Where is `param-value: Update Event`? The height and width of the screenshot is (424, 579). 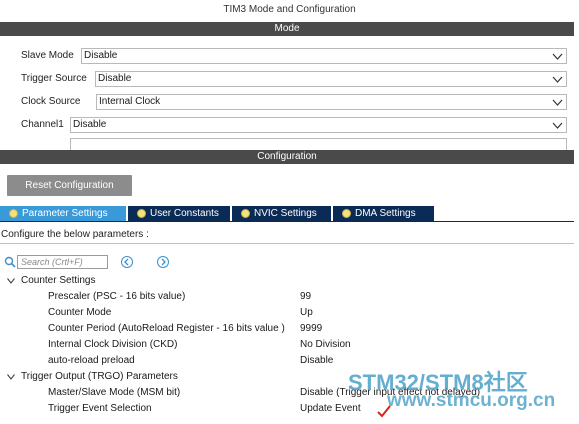
param-value: Update Event is located at coordinates (330, 408).